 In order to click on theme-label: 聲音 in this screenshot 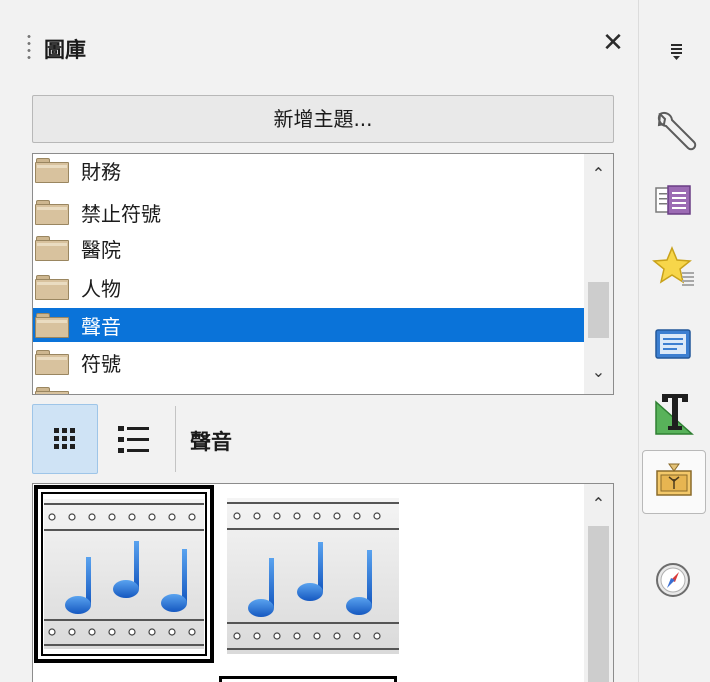, I will do `click(101, 326)`.